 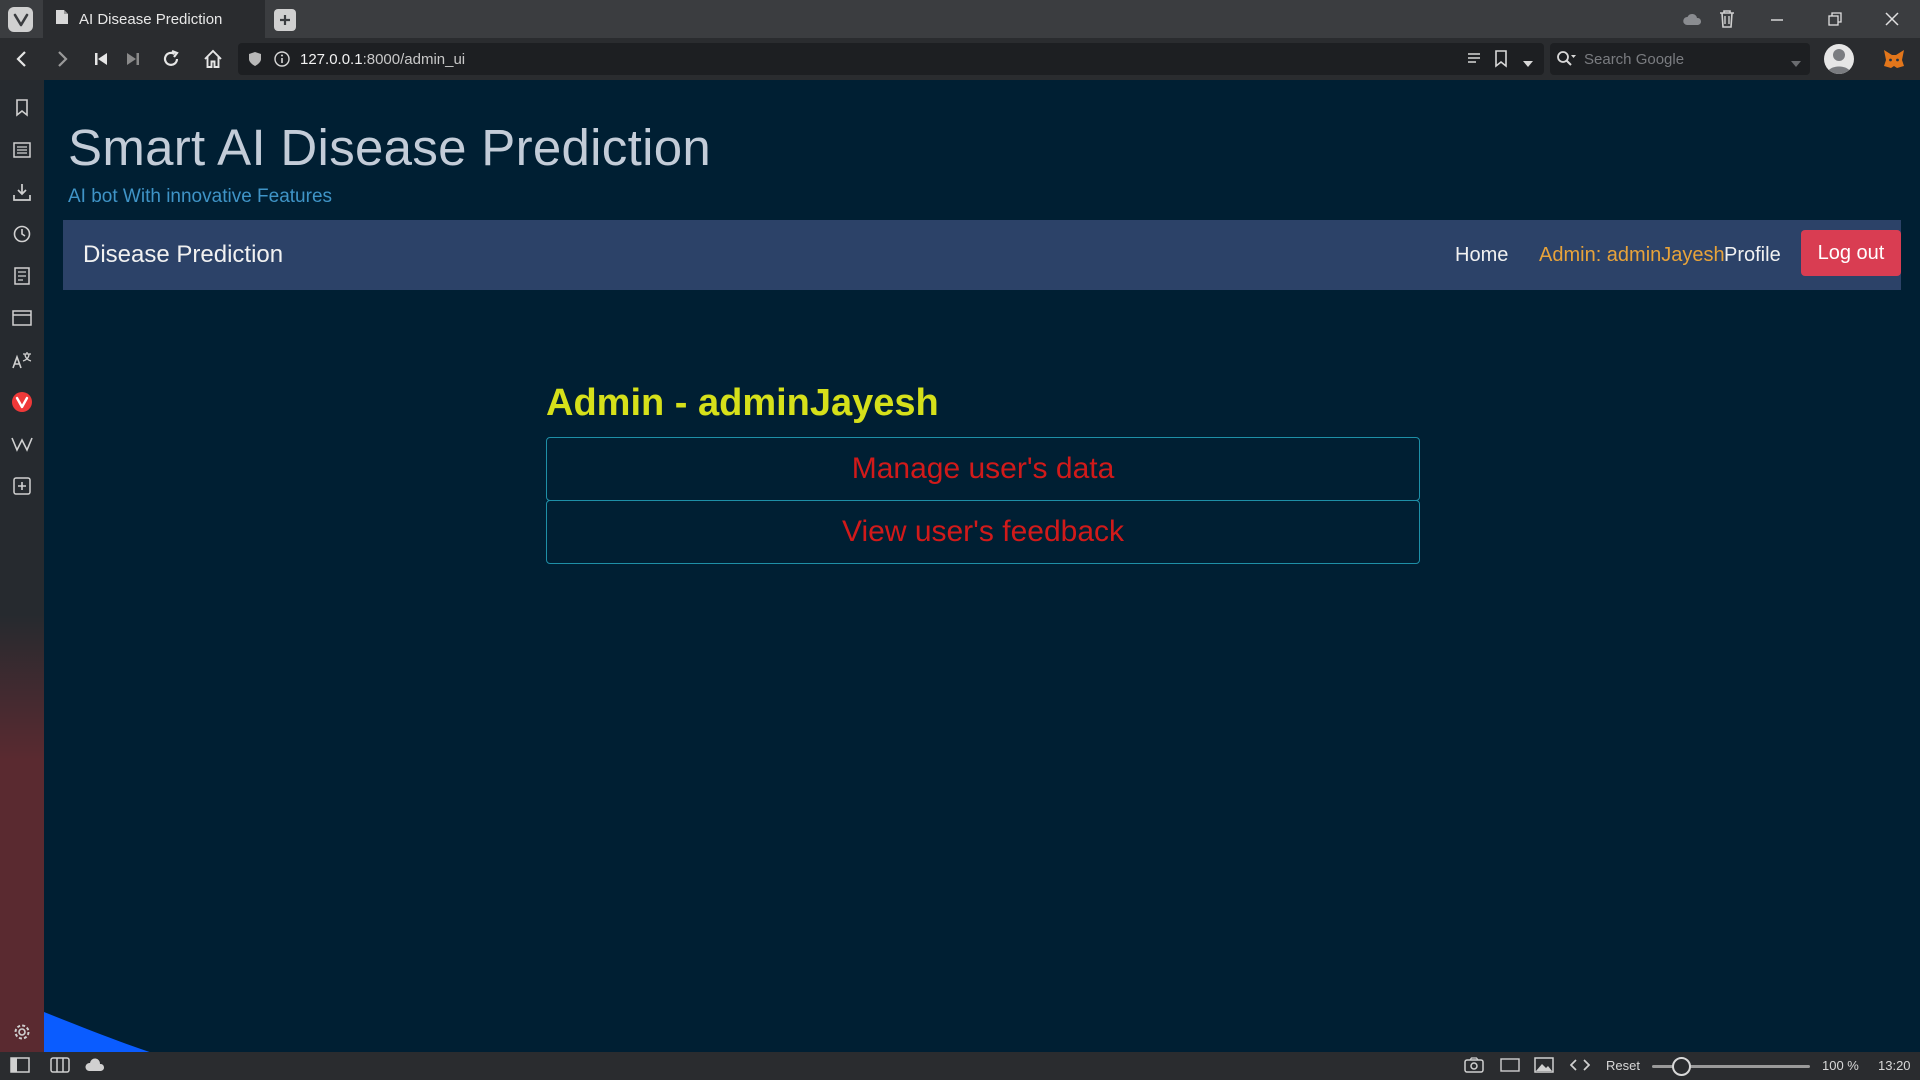 What do you see at coordinates (60, 1067) in the screenshot?
I see `tab-tiling-icon` at bounding box center [60, 1067].